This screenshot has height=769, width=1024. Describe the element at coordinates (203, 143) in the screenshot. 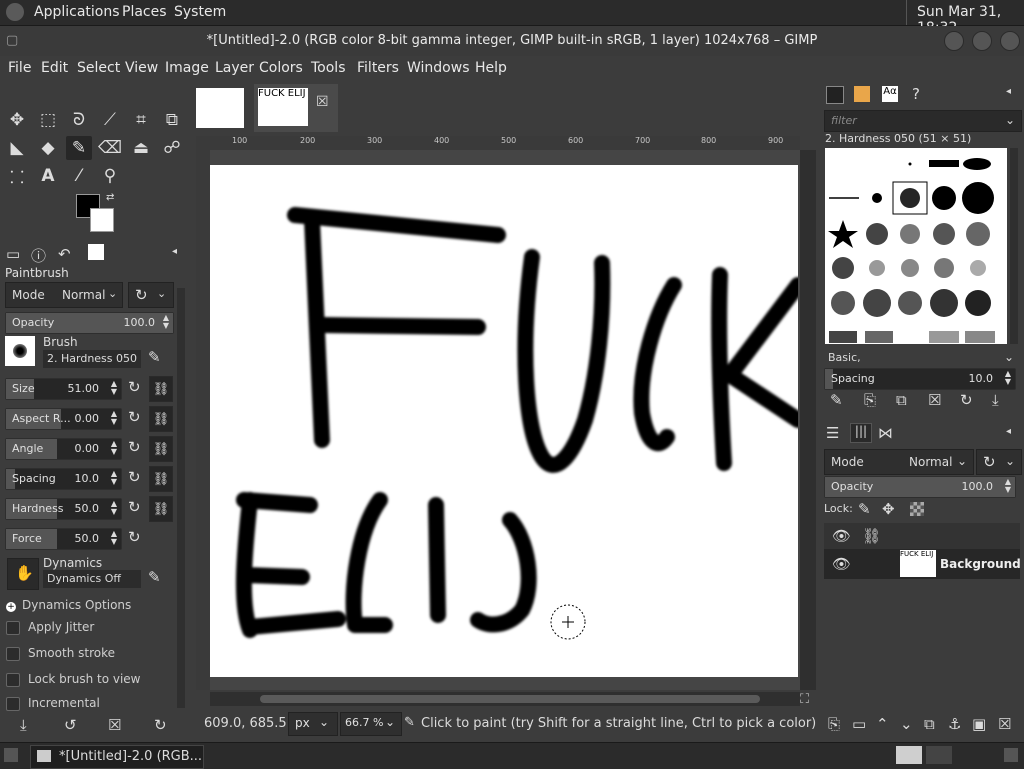

I see `quick-mask-corner` at that location.